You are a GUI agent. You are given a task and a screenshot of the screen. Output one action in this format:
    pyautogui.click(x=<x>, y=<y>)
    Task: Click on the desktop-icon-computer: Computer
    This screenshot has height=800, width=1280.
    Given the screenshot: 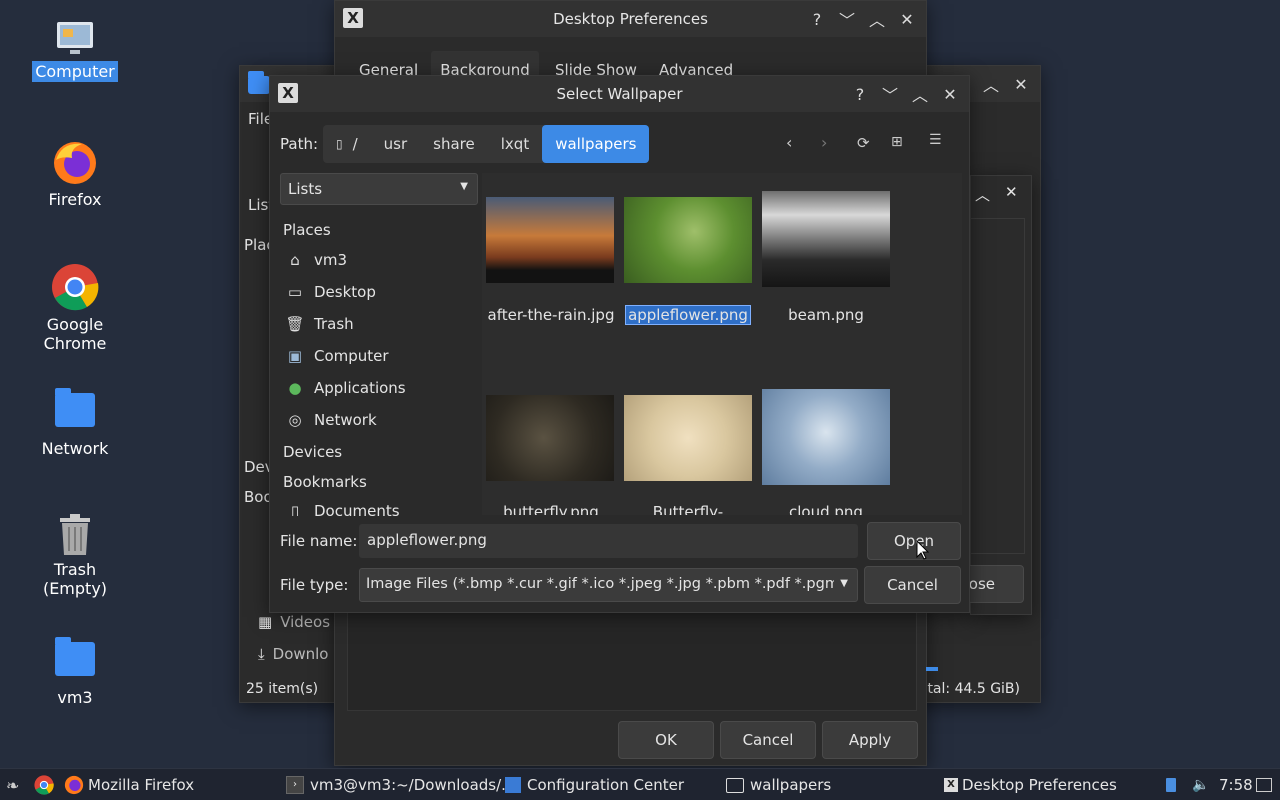 What is the action you would take?
    pyautogui.click(x=75, y=51)
    